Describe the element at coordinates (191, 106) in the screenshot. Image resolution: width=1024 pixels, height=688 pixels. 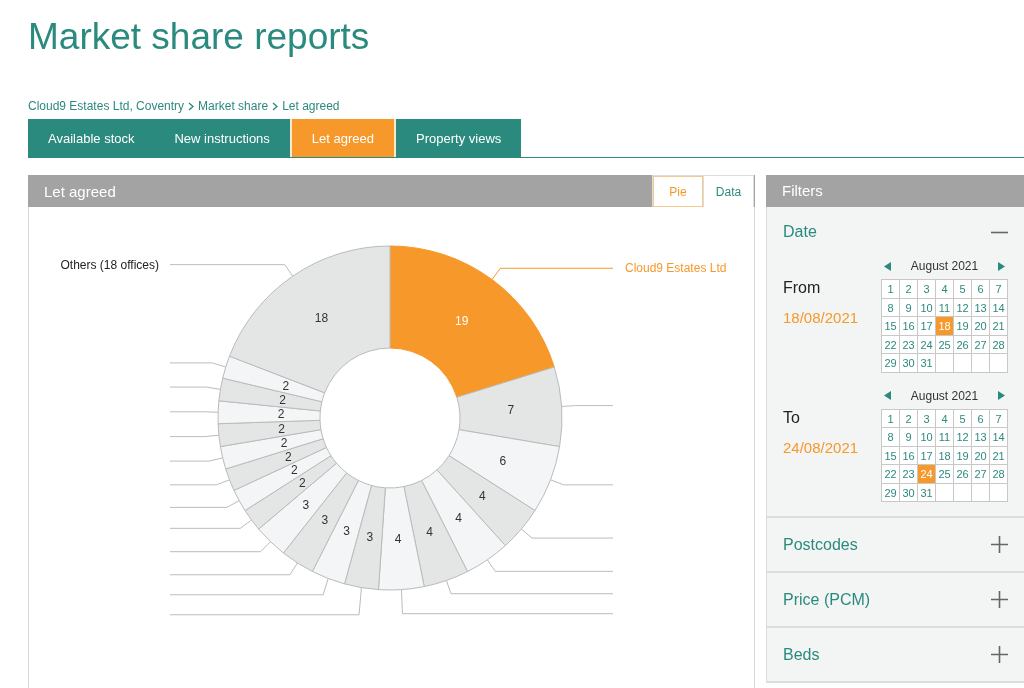
I see `chevron-icon` at that location.